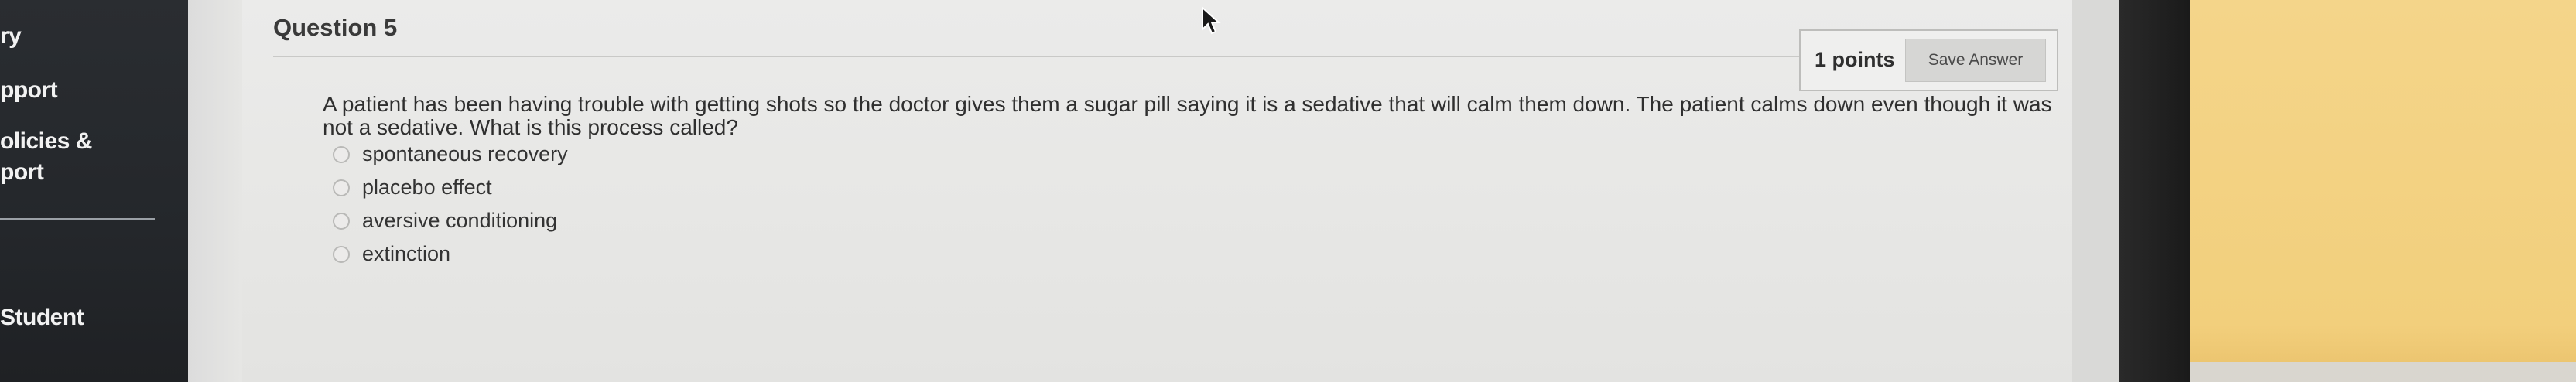 This screenshot has width=2576, height=382. Describe the element at coordinates (11, 36) in the screenshot. I see `sidebar-item-ry: ry` at that location.